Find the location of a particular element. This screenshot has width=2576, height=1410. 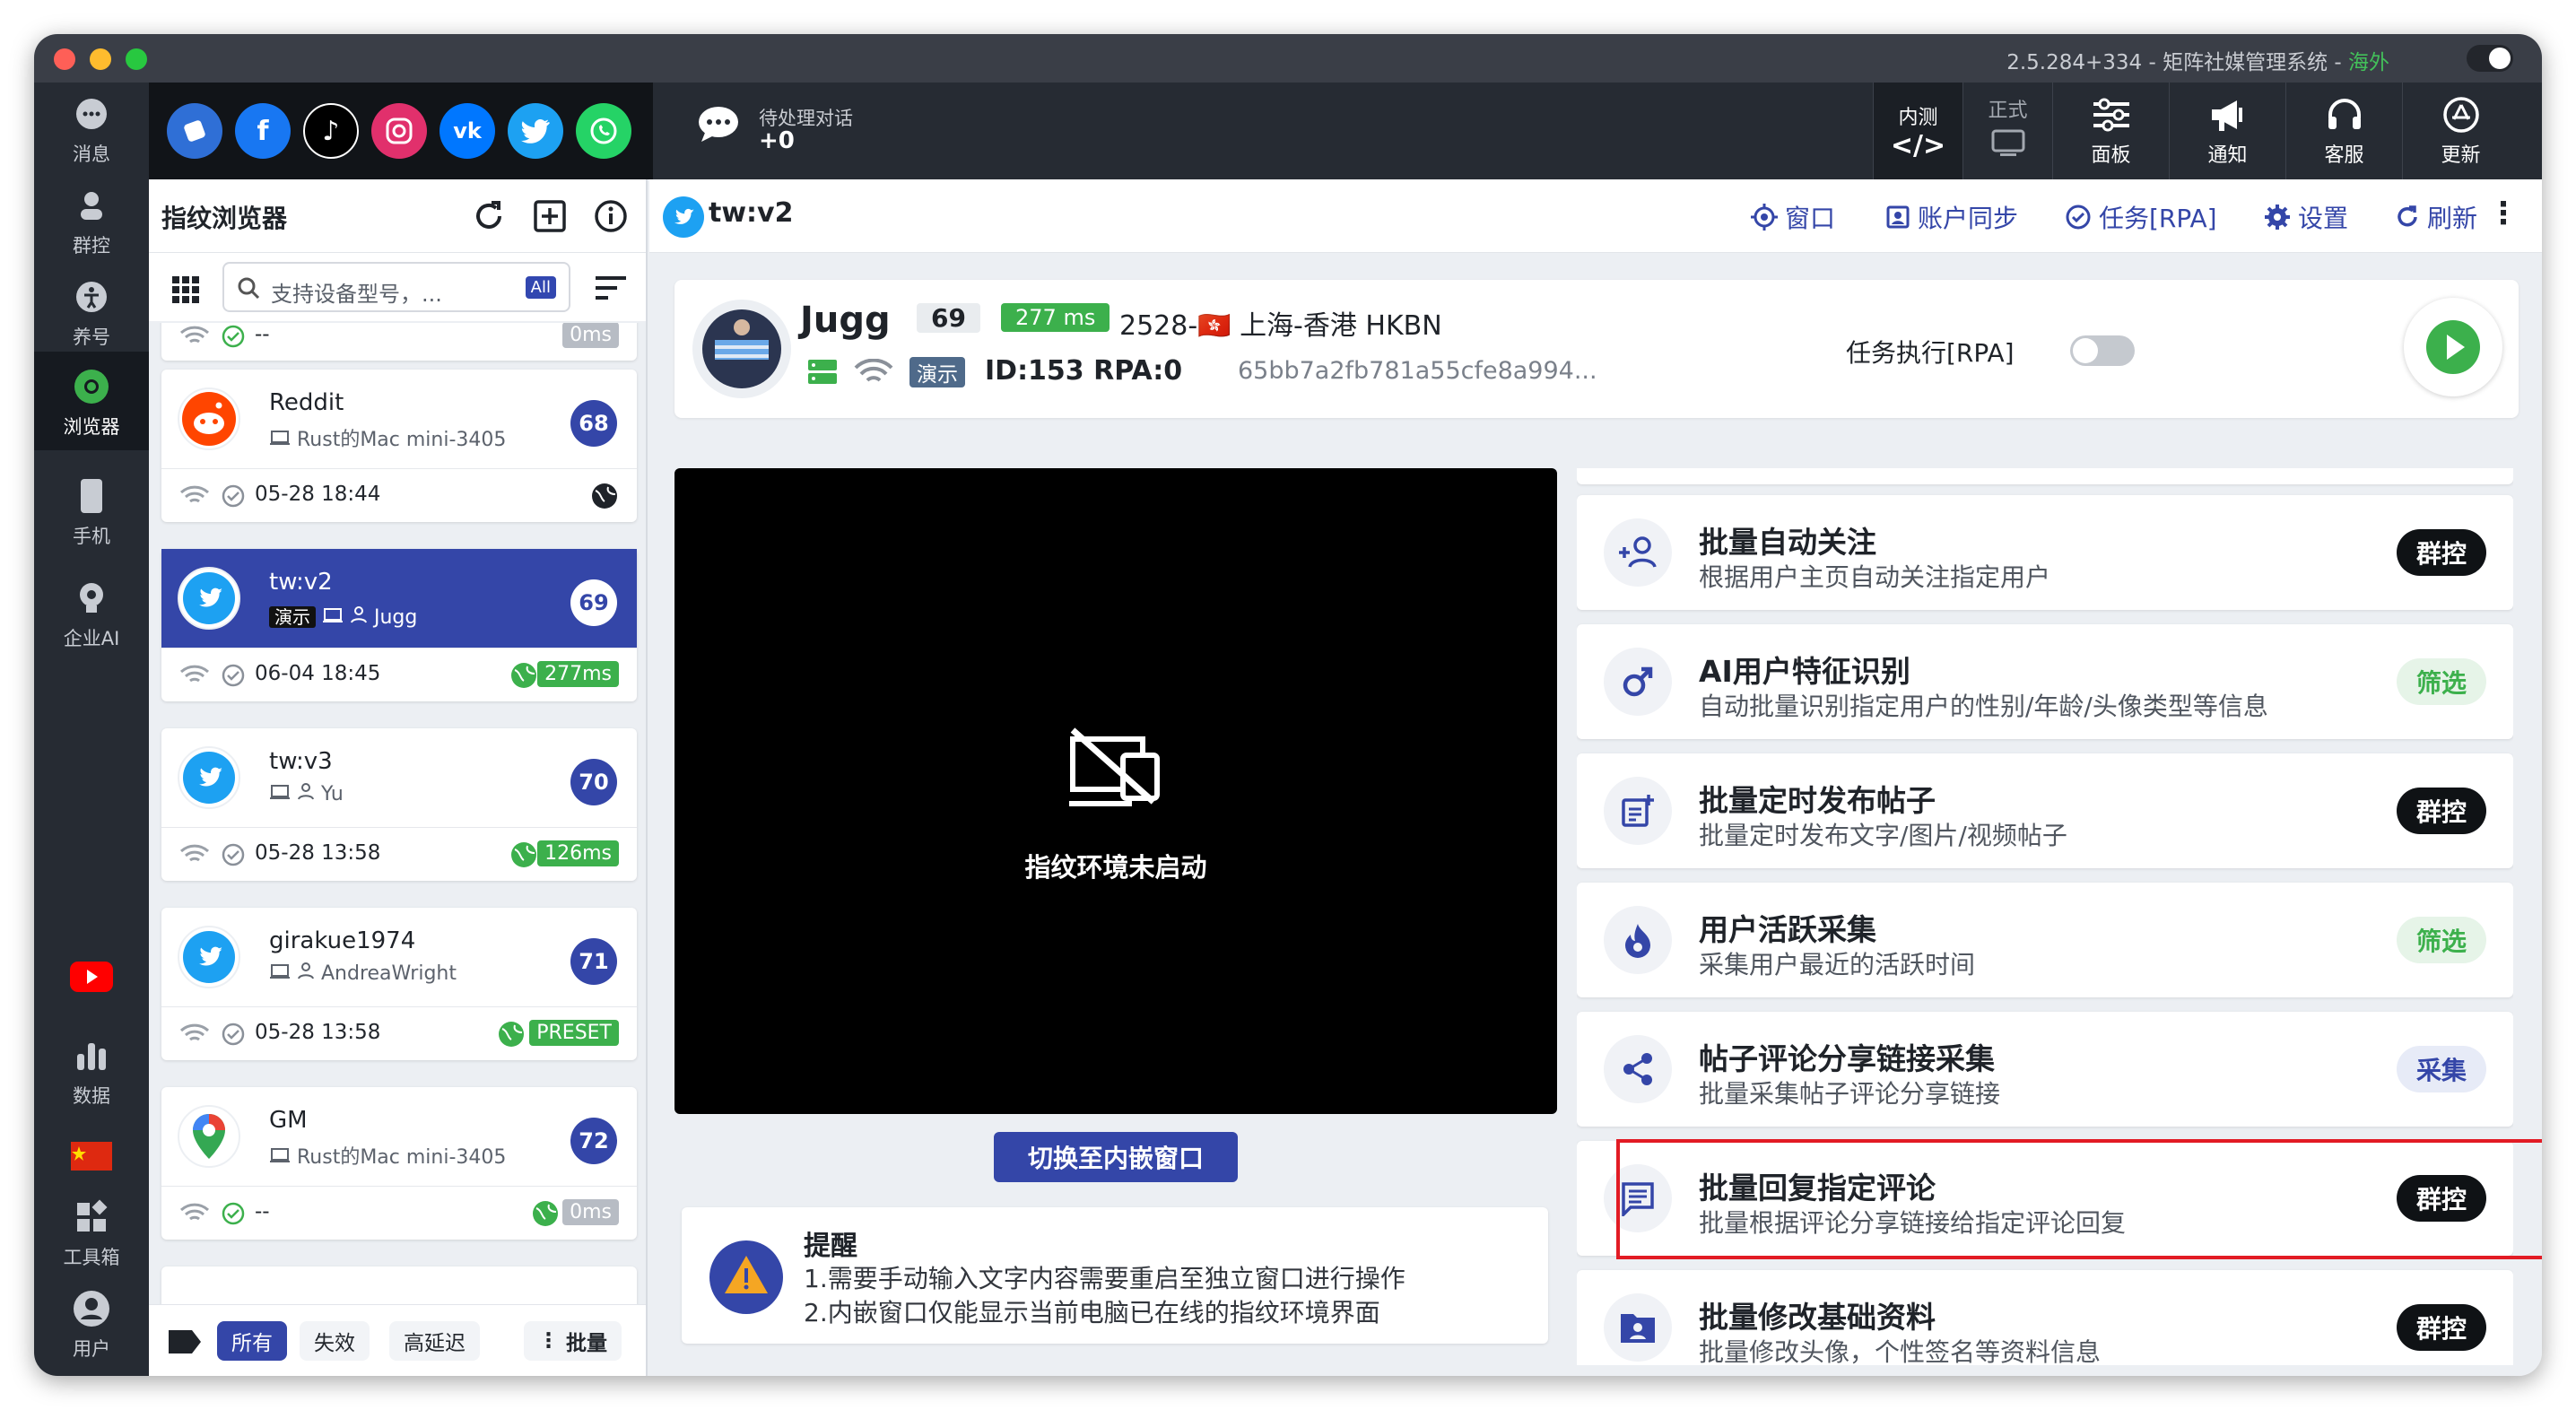

batch-button: ⋮ 批量 is located at coordinates (573, 1341).